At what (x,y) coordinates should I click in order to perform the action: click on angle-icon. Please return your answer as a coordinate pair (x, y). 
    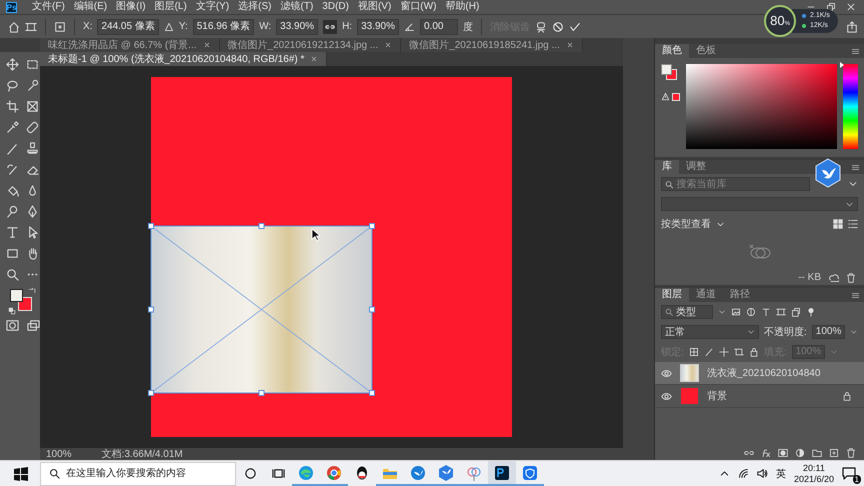
    Looking at the image, I should click on (409, 26).